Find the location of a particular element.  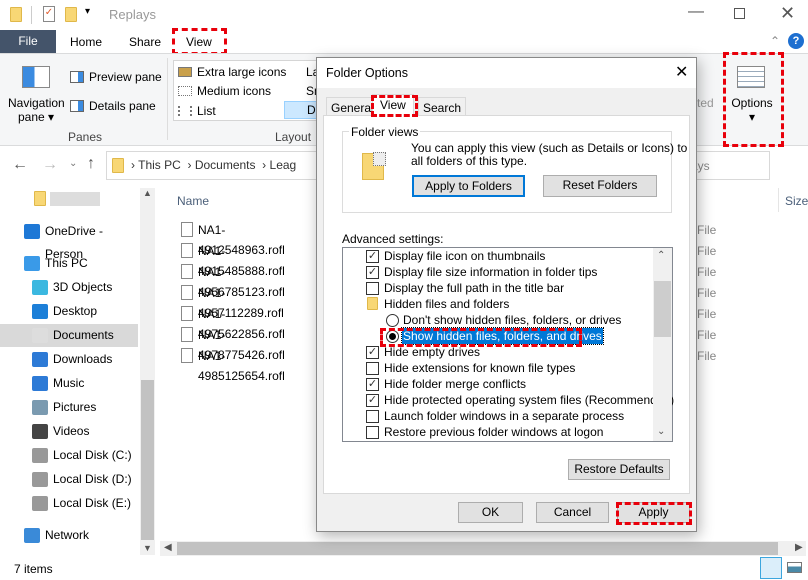

help-icon: ? is located at coordinates (796, 41).